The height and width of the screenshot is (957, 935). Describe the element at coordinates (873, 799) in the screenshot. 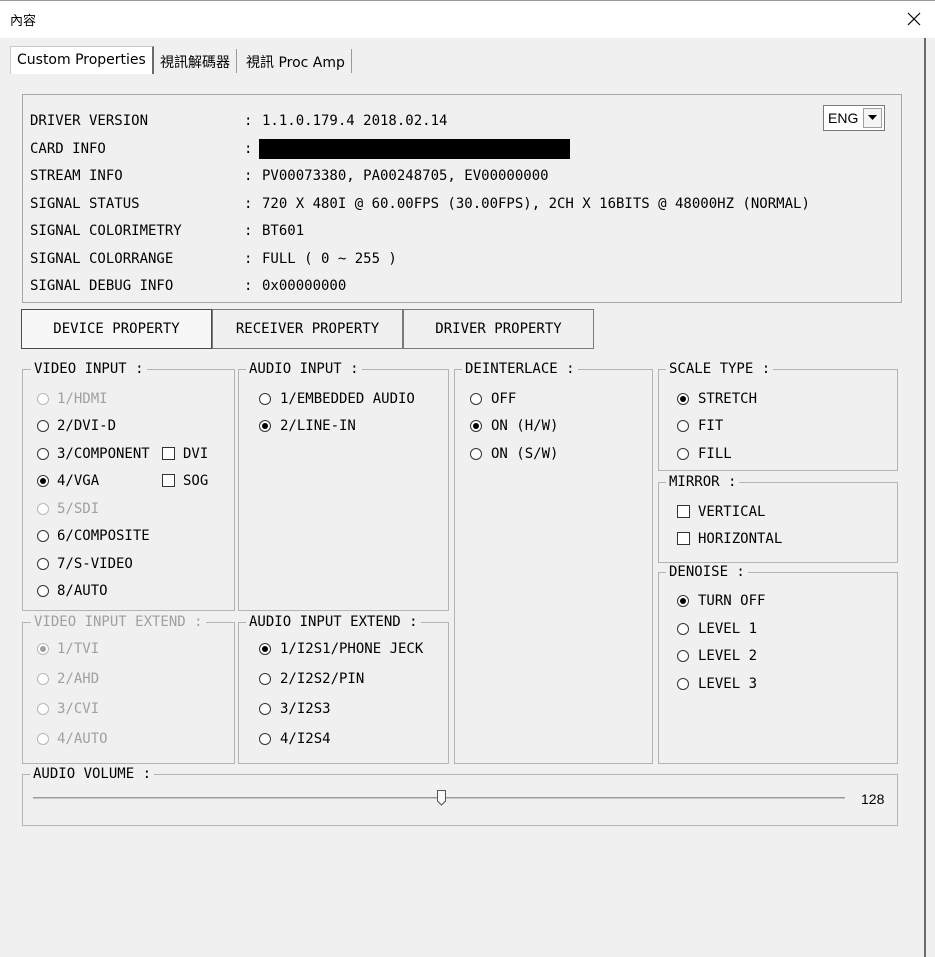

I see `audio-volume-value: 128` at that location.